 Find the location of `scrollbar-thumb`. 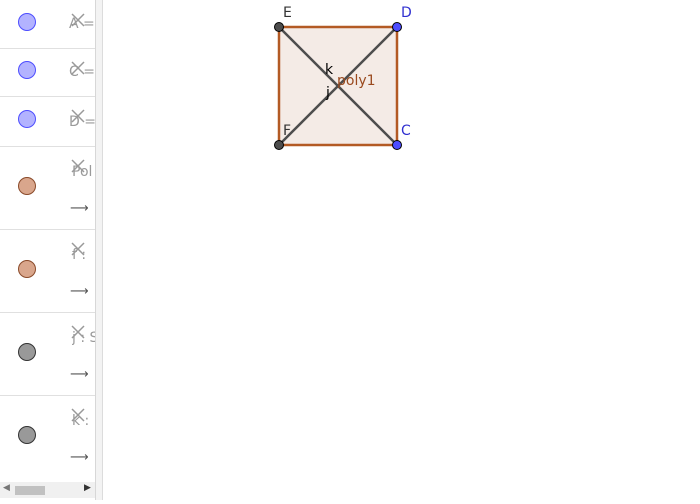

scrollbar-thumb is located at coordinates (30, 490).